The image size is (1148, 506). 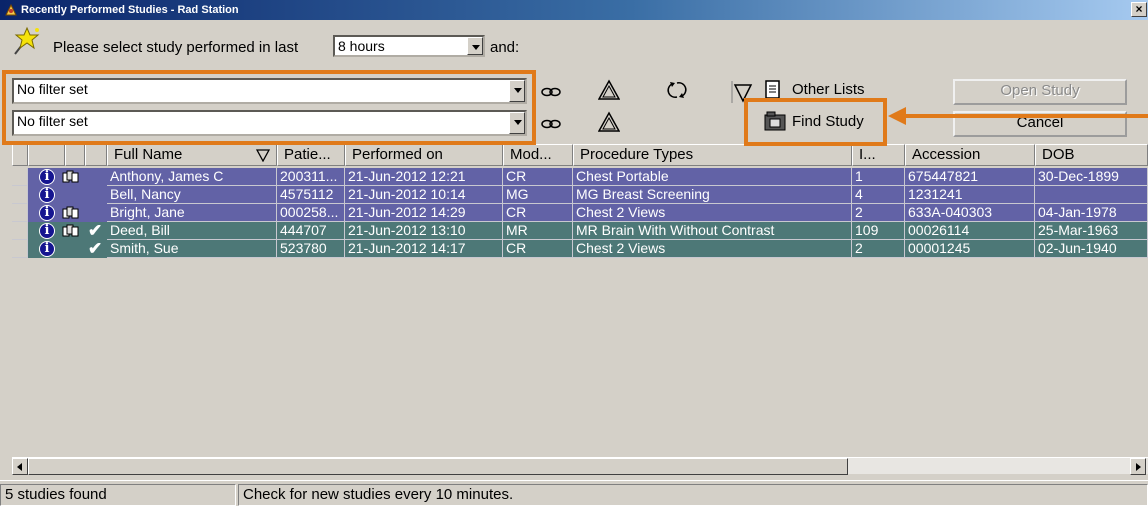 What do you see at coordinates (46, 155) in the screenshot?
I see `column-header-info` at bounding box center [46, 155].